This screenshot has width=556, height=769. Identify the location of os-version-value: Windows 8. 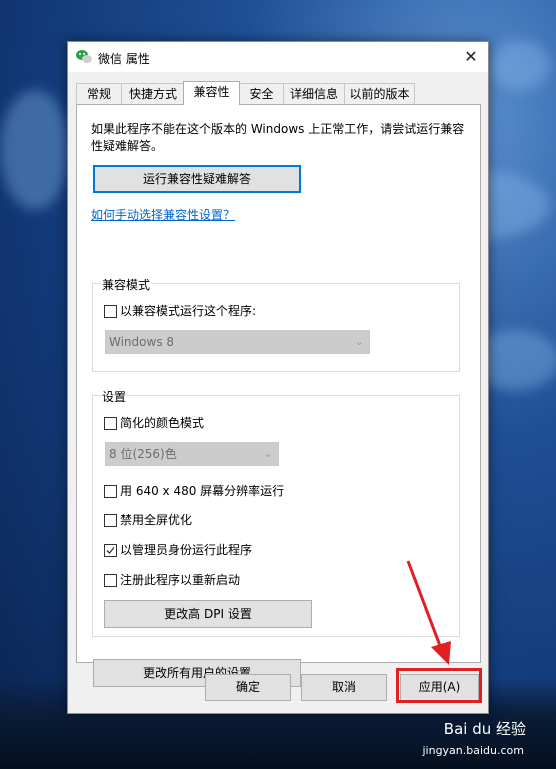
(142, 342).